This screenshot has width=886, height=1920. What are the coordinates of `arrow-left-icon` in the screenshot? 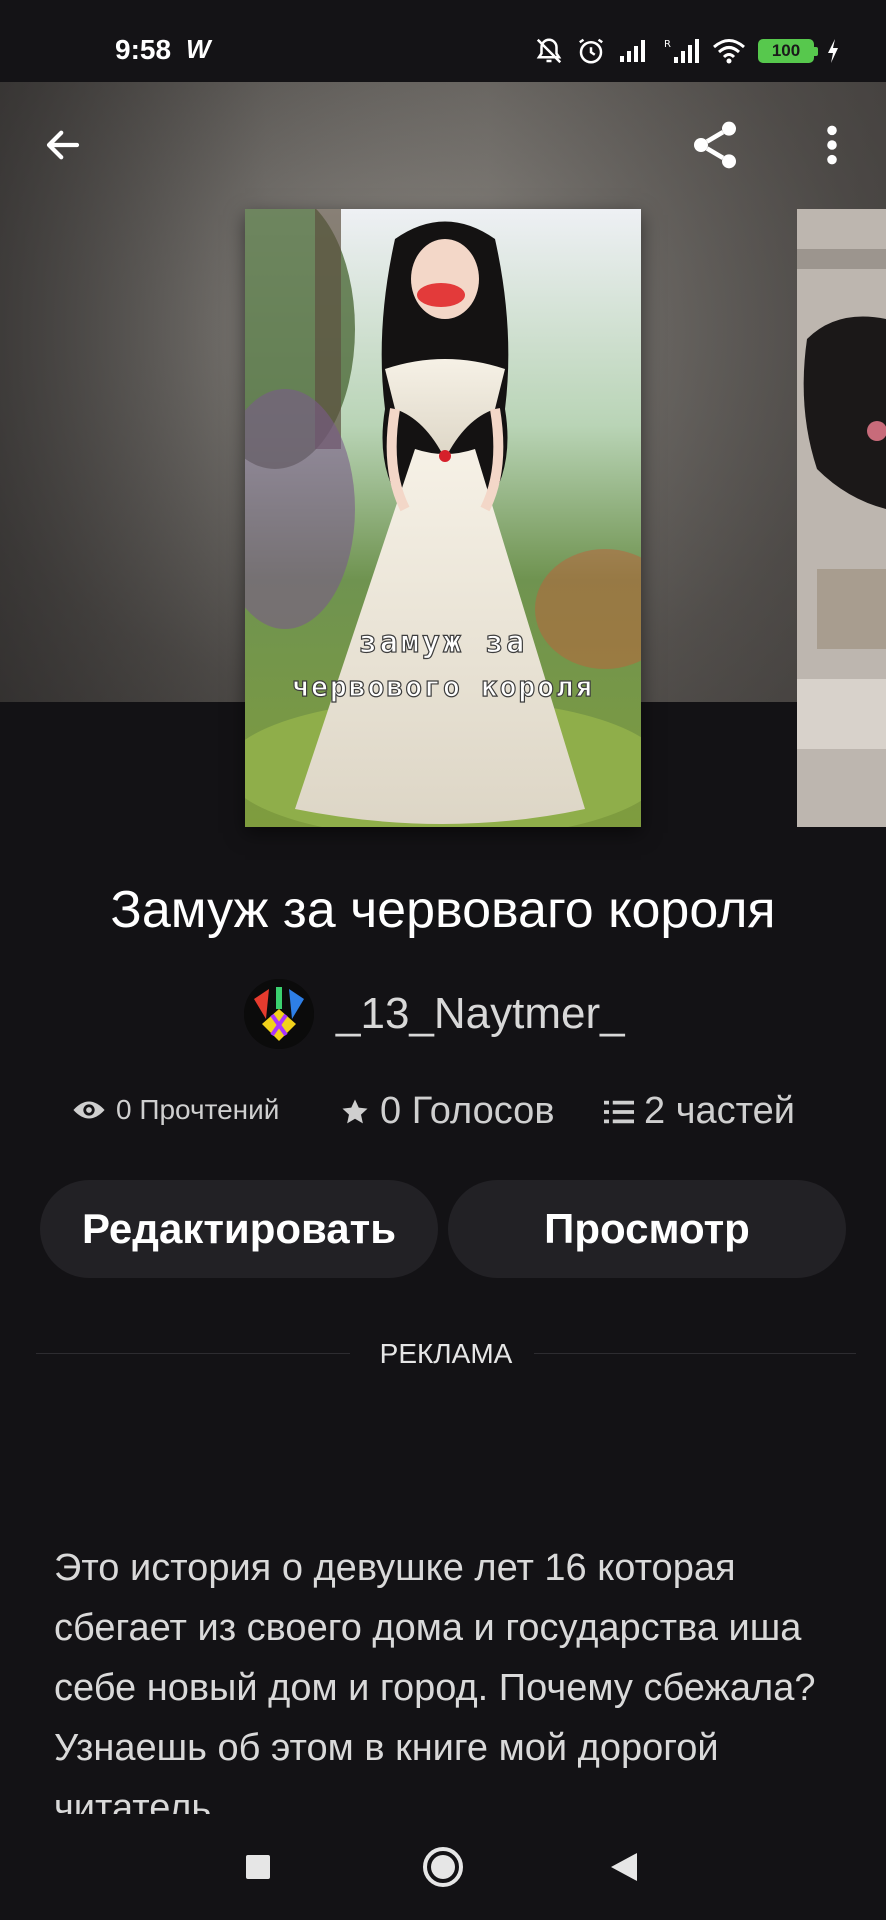 It's located at (63, 145).